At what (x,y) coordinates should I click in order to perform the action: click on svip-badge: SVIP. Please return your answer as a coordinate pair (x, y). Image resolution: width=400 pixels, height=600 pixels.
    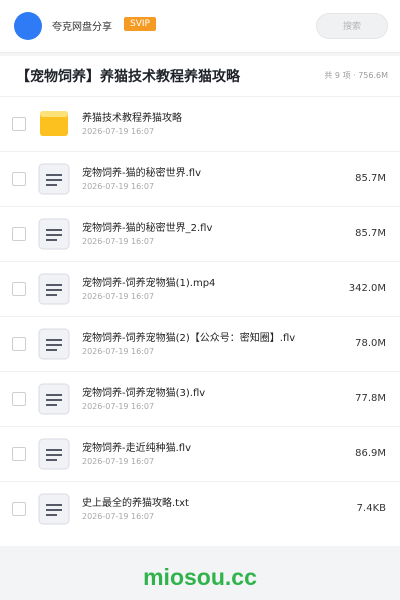
    Looking at the image, I should click on (140, 24).